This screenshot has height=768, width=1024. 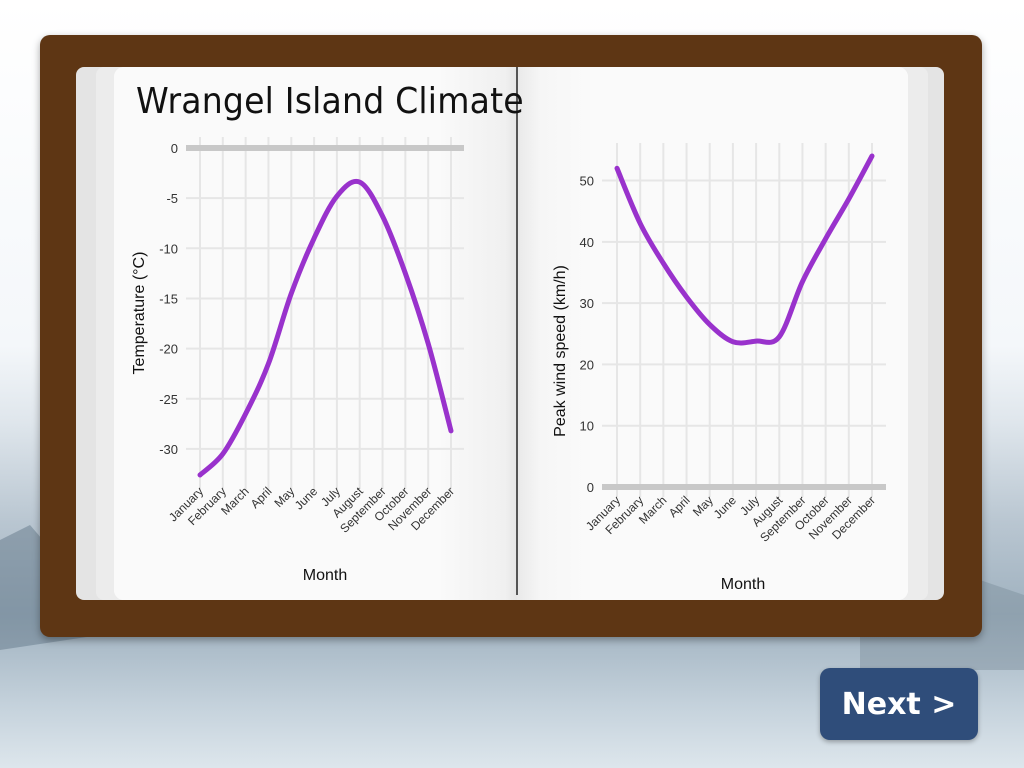 What do you see at coordinates (725, 507) in the screenshot?
I see `wind-speed-x-tick-label: June` at bounding box center [725, 507].